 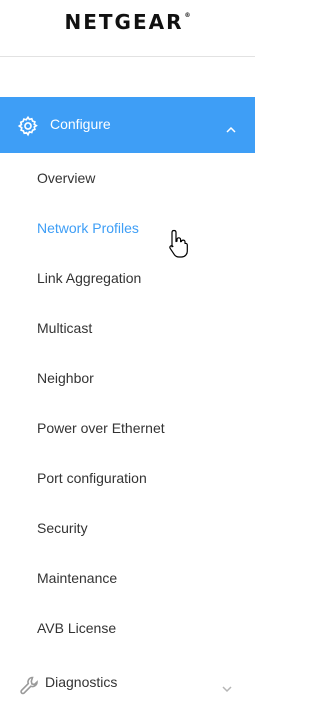 I want to click on diagnostics-menu-header: Diagnostics, so click(x=127, y=678).